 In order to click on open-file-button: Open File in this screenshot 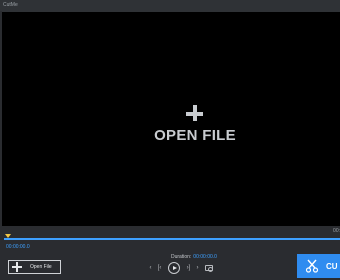, I will do `click(34, 267)`.